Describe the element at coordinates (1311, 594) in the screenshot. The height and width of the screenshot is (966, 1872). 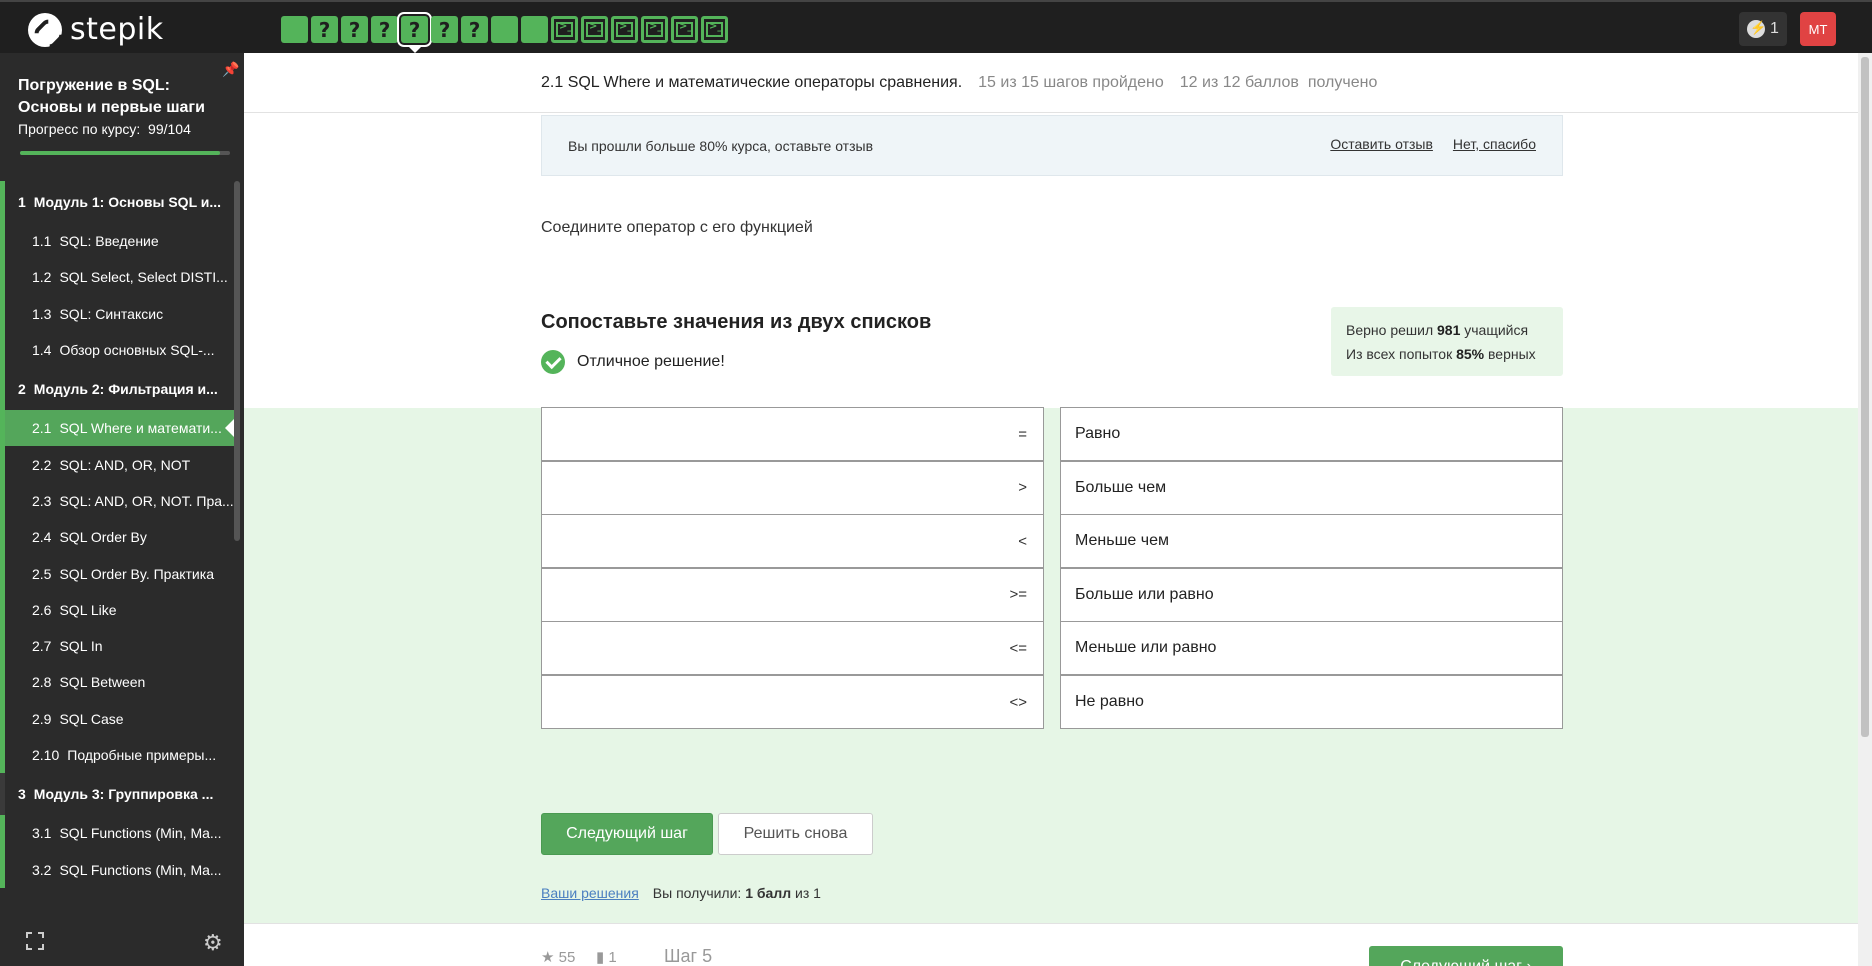
I see `function-option: Больше или равно` at that location.